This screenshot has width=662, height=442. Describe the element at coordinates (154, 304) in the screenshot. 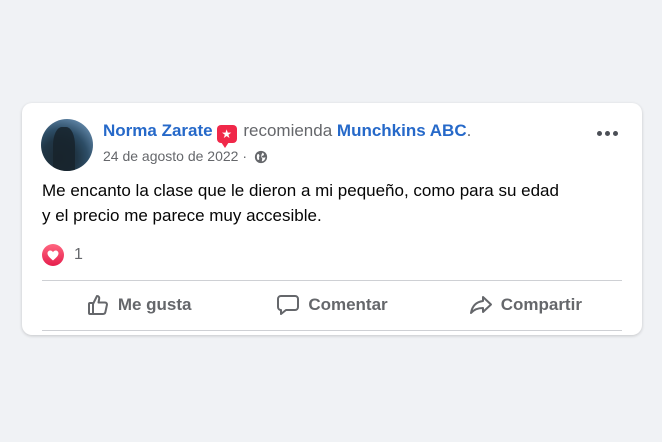

I see `like-label: Me gusta` at that location.